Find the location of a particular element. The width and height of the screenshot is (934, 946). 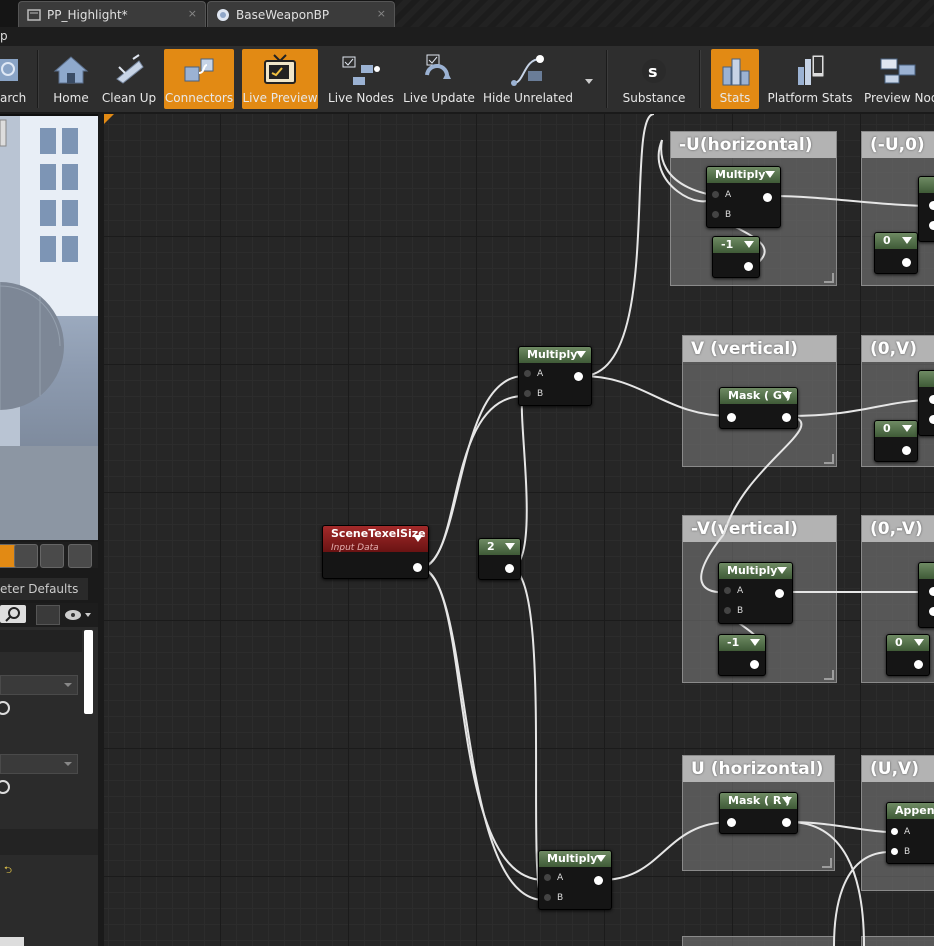

constant-0-node-neg-v: 0 is located at coordinates (908, 655).